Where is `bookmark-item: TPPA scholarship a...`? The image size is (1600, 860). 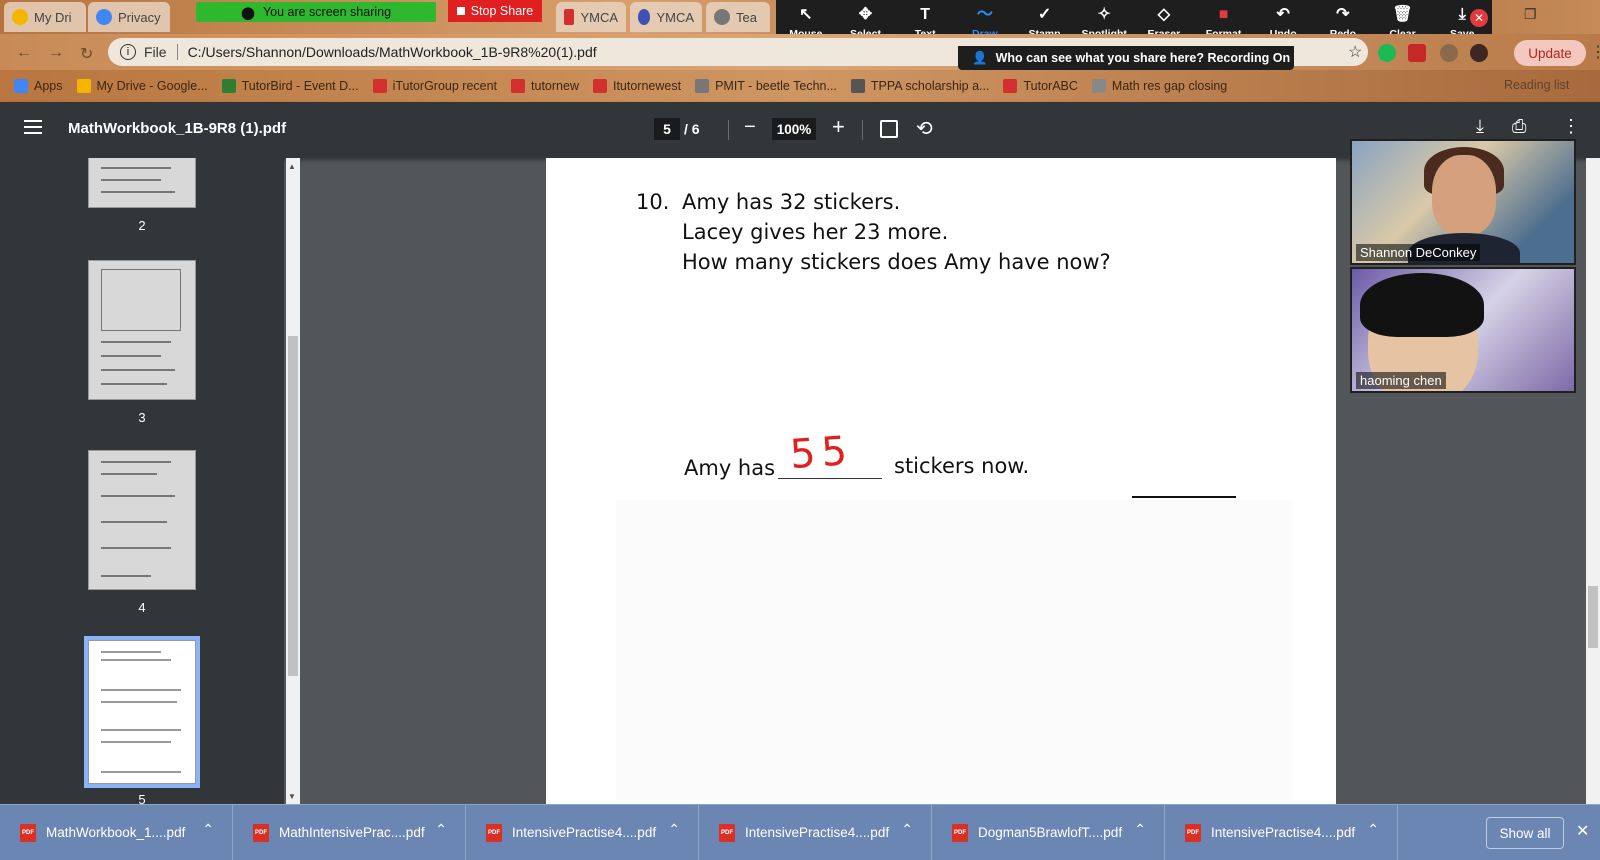 bookmark-item: TPPA scholarship a... is located at coordinates (919, 86).